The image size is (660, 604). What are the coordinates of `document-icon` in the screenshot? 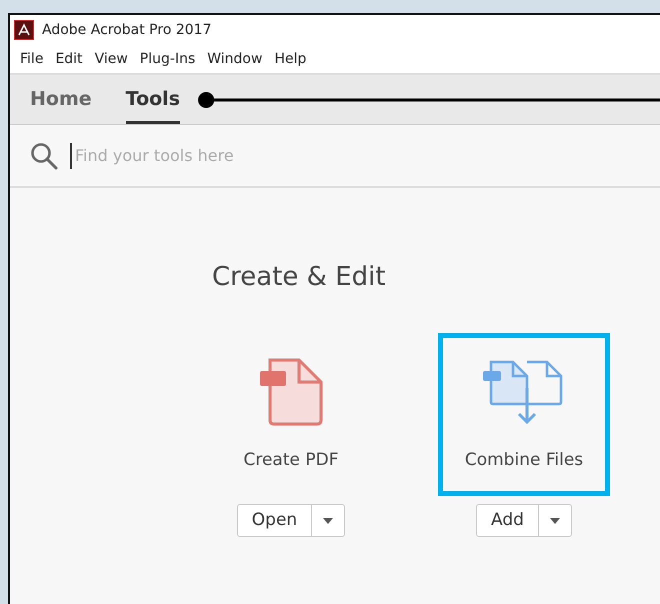 It's located at (291, 392).